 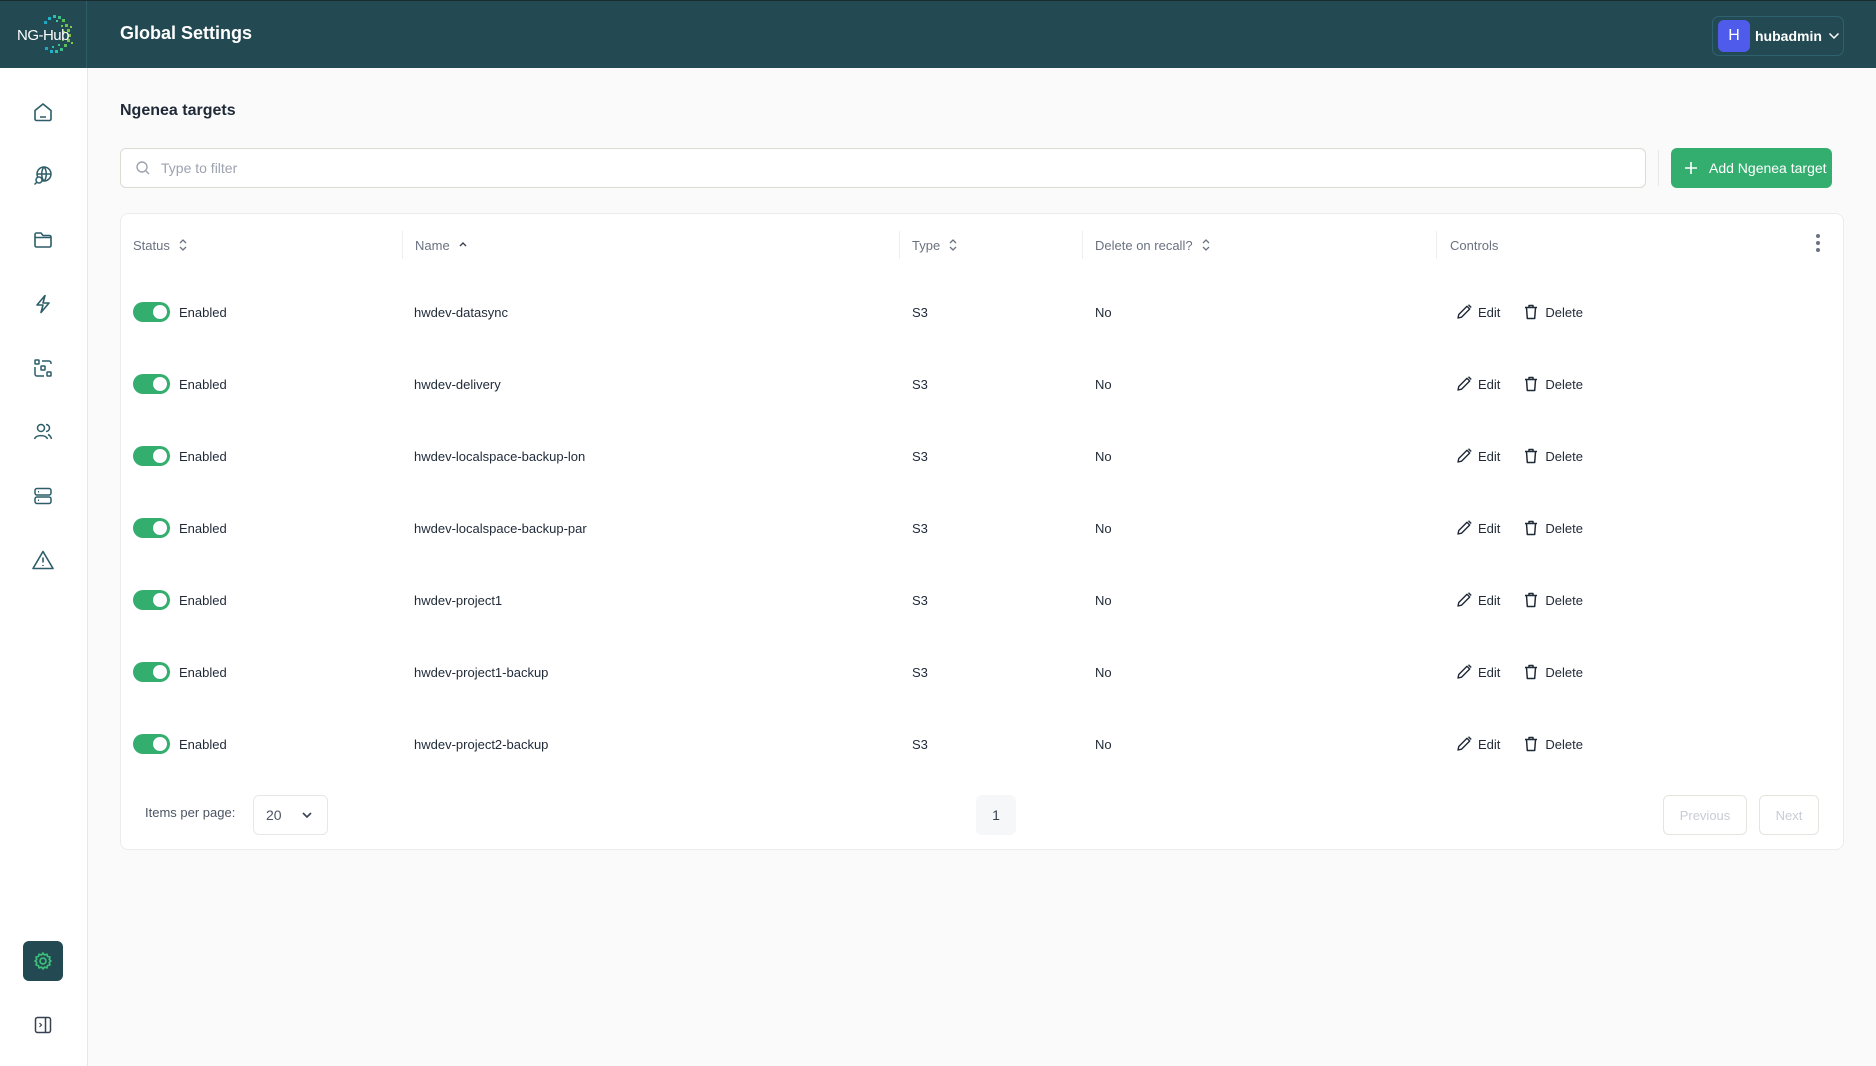 I want to click on column-header-status: Status, so click(x=160, y=245).